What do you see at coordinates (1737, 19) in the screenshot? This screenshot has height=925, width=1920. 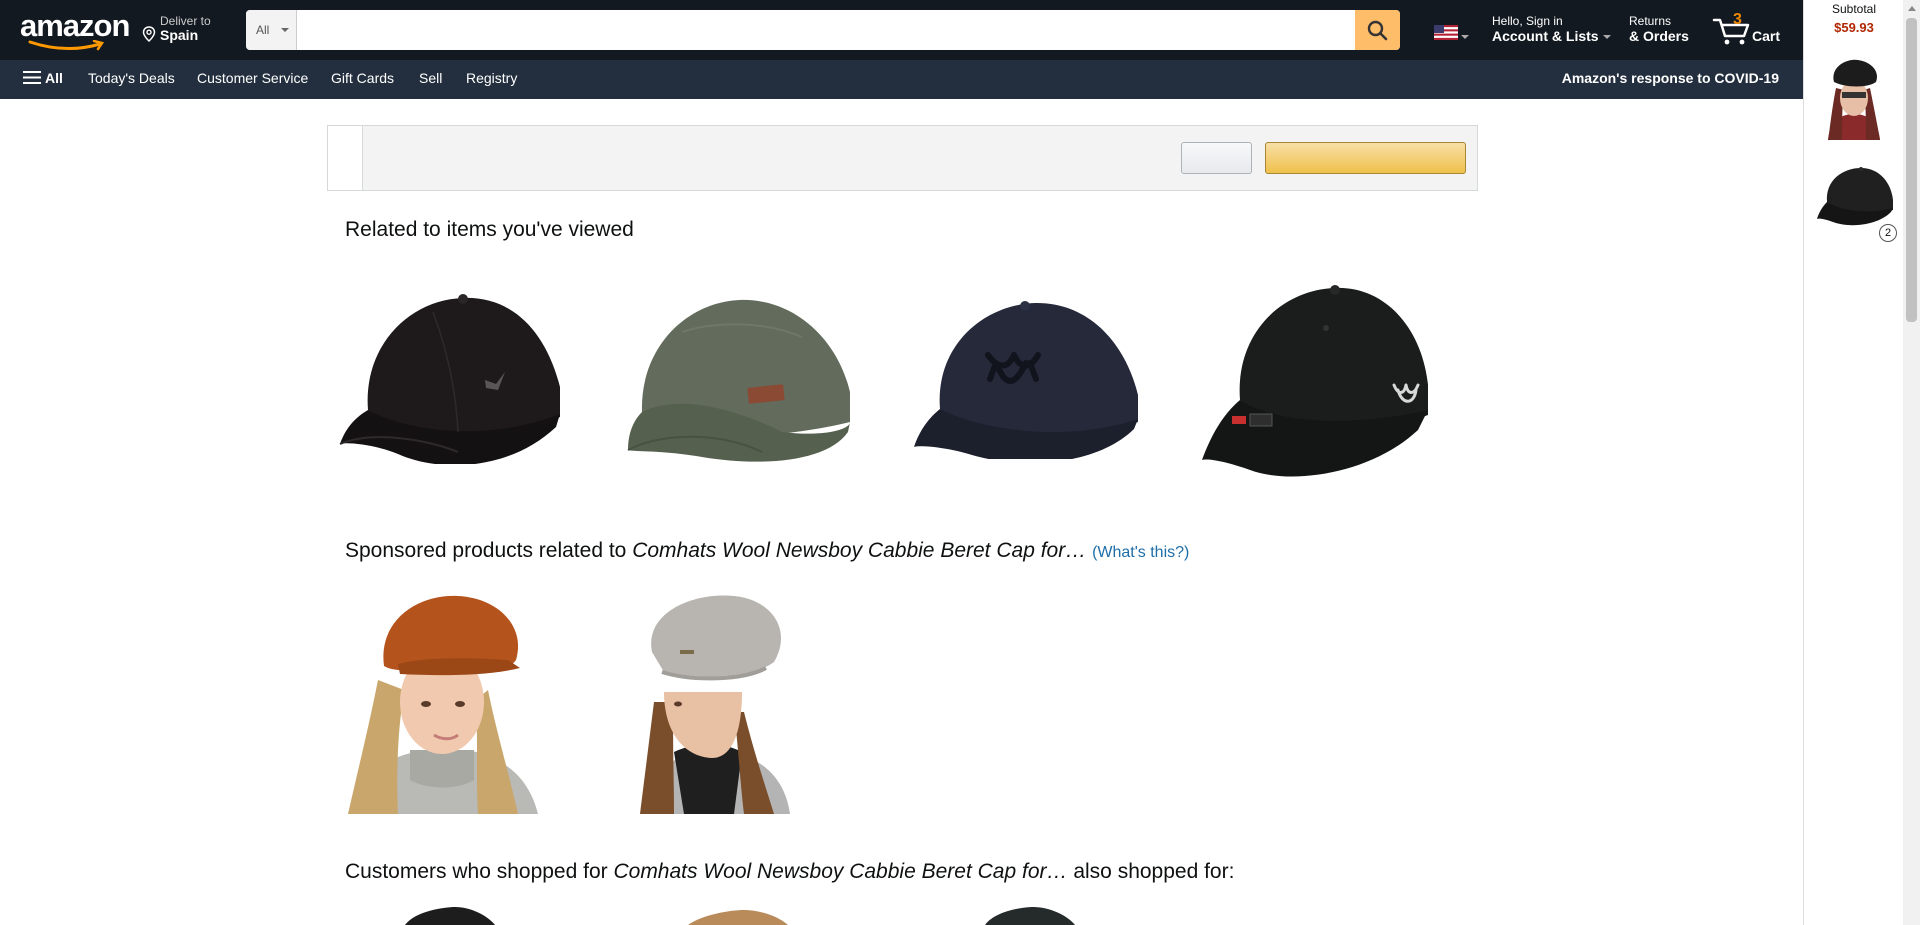 I see `cart-count: 3` at bounding box center [1737, 19].